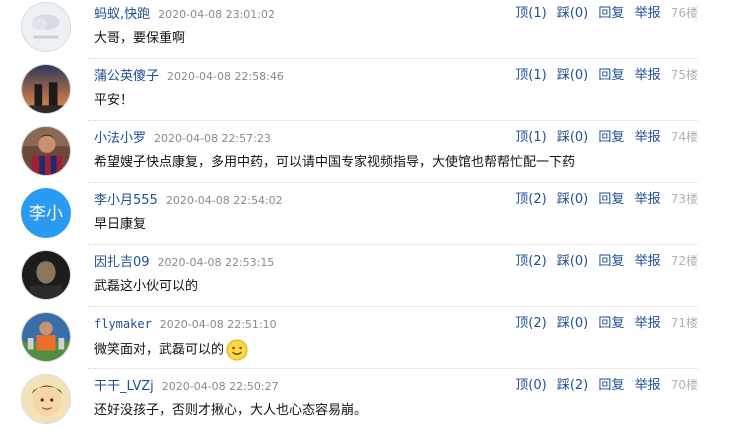  What do you see at coordinates (126, 200) in the screenshot?
I see `username-link: 李小月555` at bounding box center [126, 200].